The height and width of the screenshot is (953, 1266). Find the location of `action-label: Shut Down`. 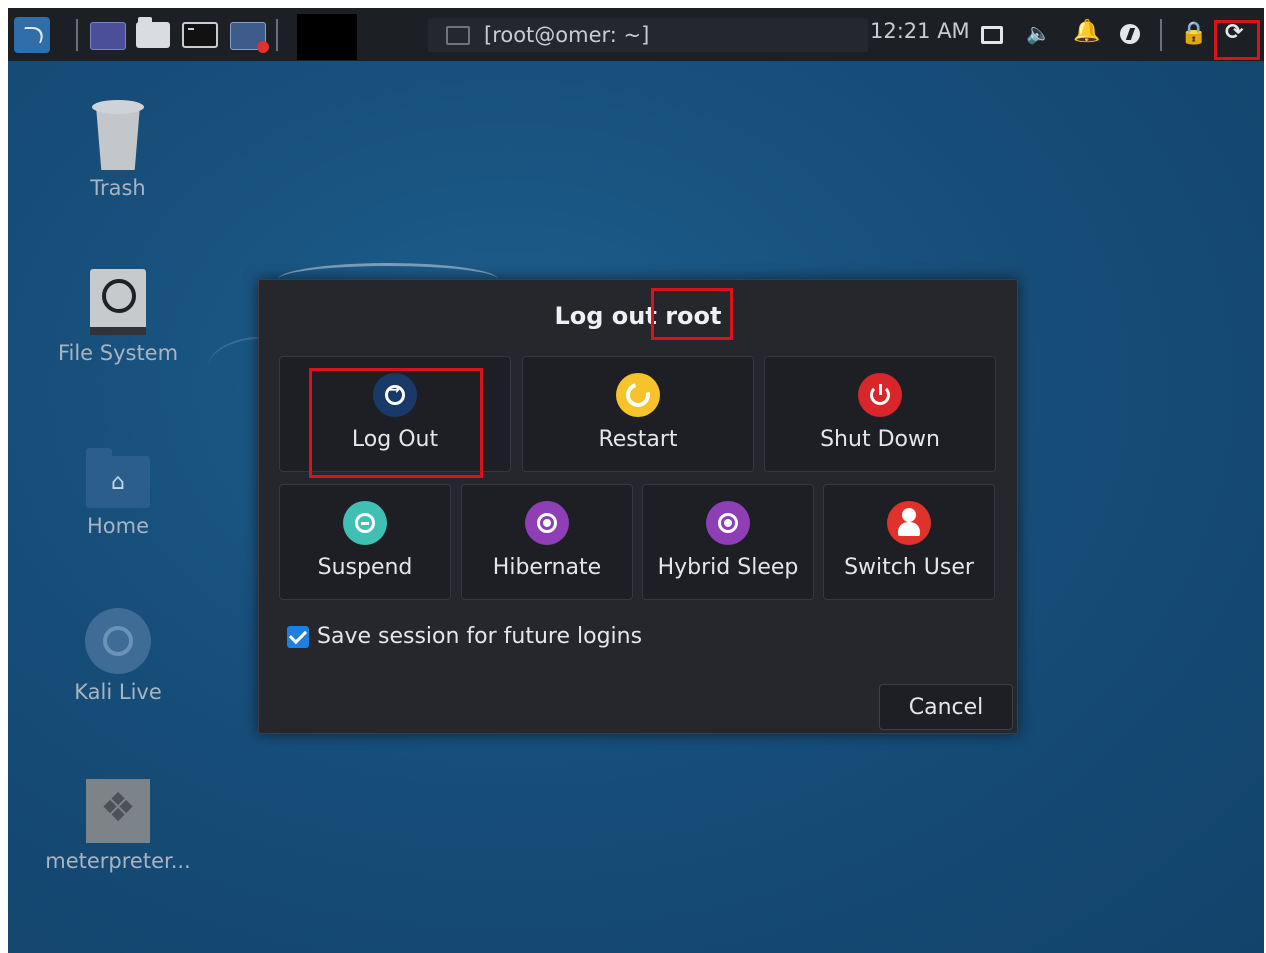

action-label: Shut Down is located at coordinates (880, 439).